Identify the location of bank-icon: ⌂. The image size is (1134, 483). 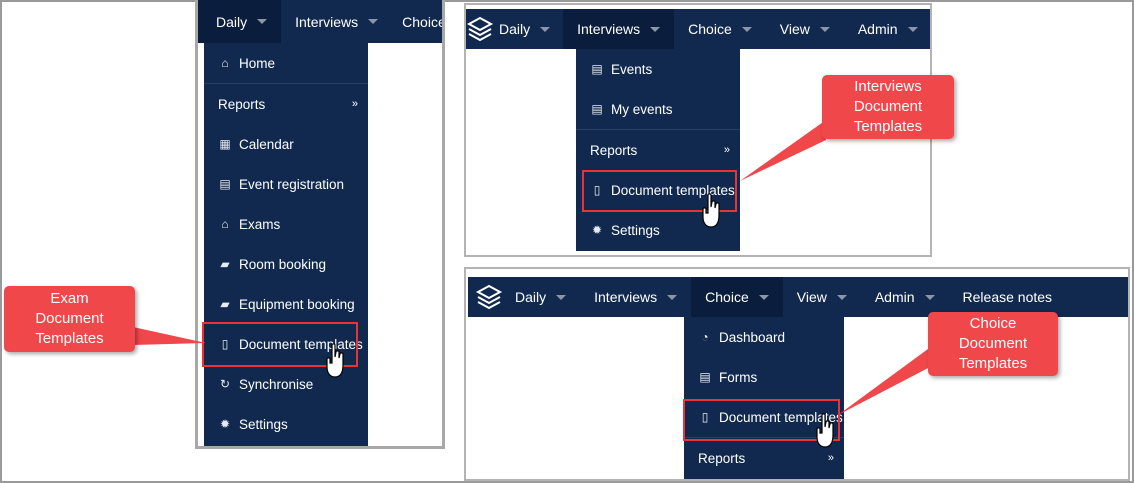
(225, 224).